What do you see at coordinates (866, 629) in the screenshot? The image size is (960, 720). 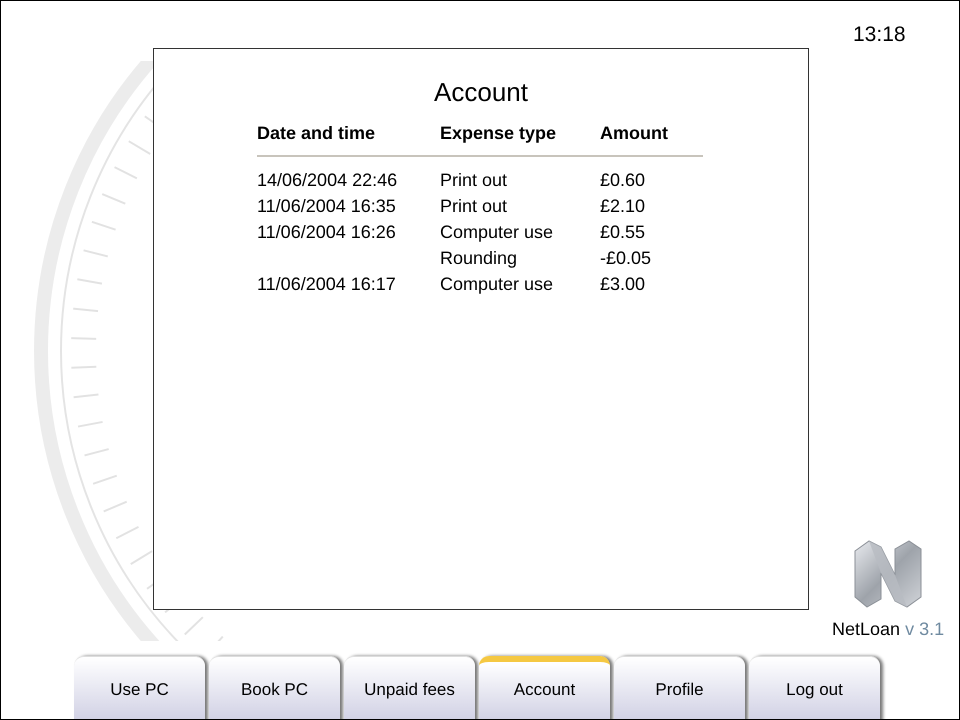 I see `brand-name: NetLoan` at bounding box center [866, 629].